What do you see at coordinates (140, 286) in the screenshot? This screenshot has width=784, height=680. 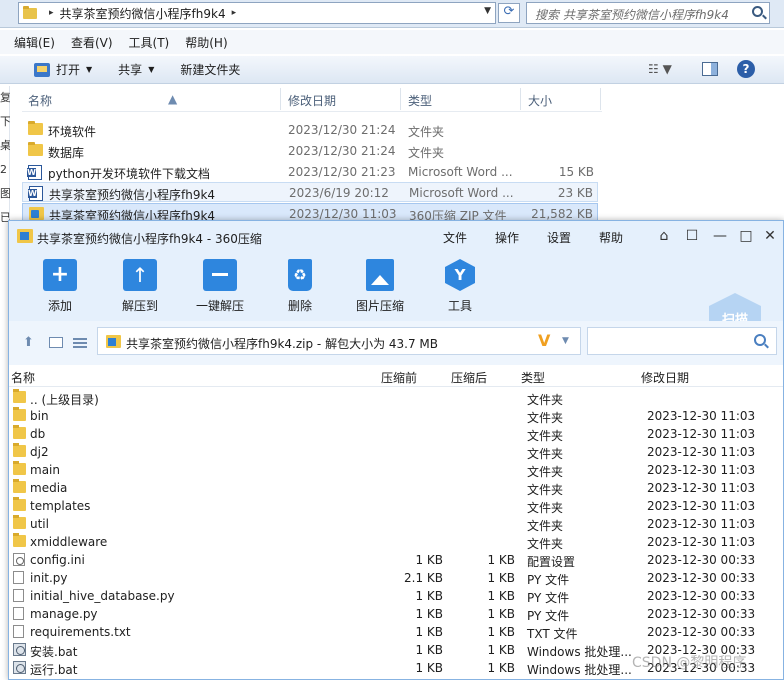 I see `extract-to-button: 解压到` at bounding box center [140, 286].